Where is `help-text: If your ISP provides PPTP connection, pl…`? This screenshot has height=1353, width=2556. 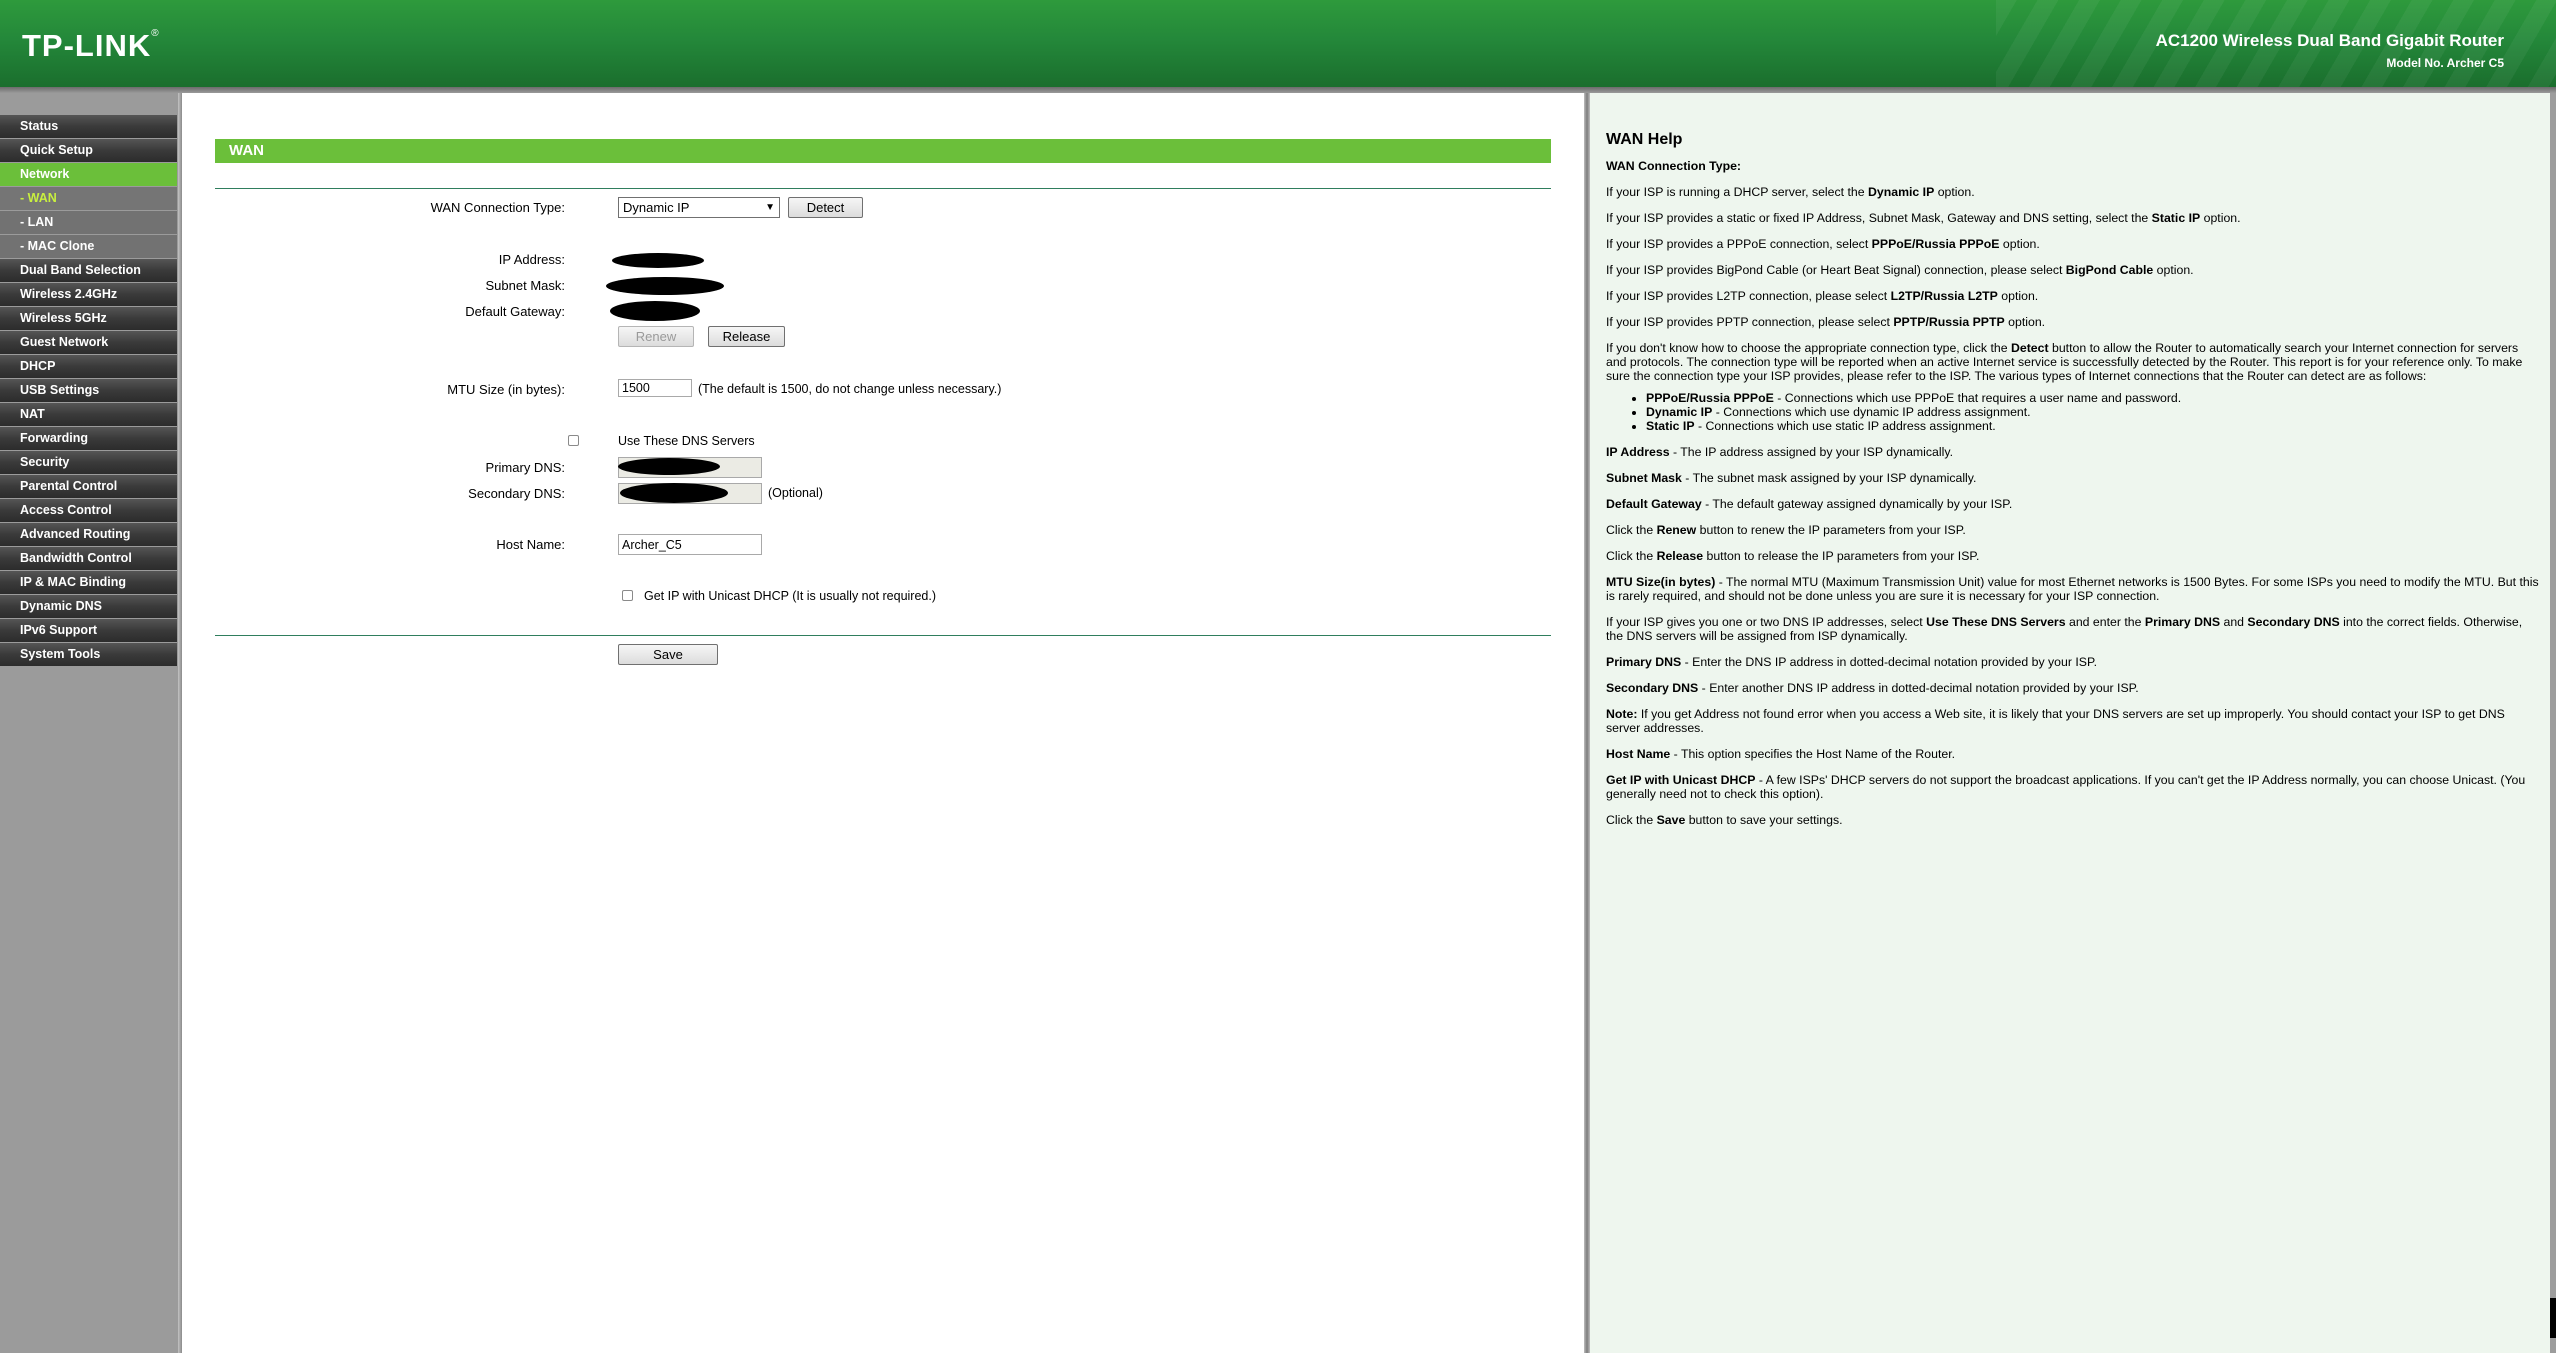
help-text: If your ISP provides PPTP connection, pl… is located at coordinates (1826, 322).